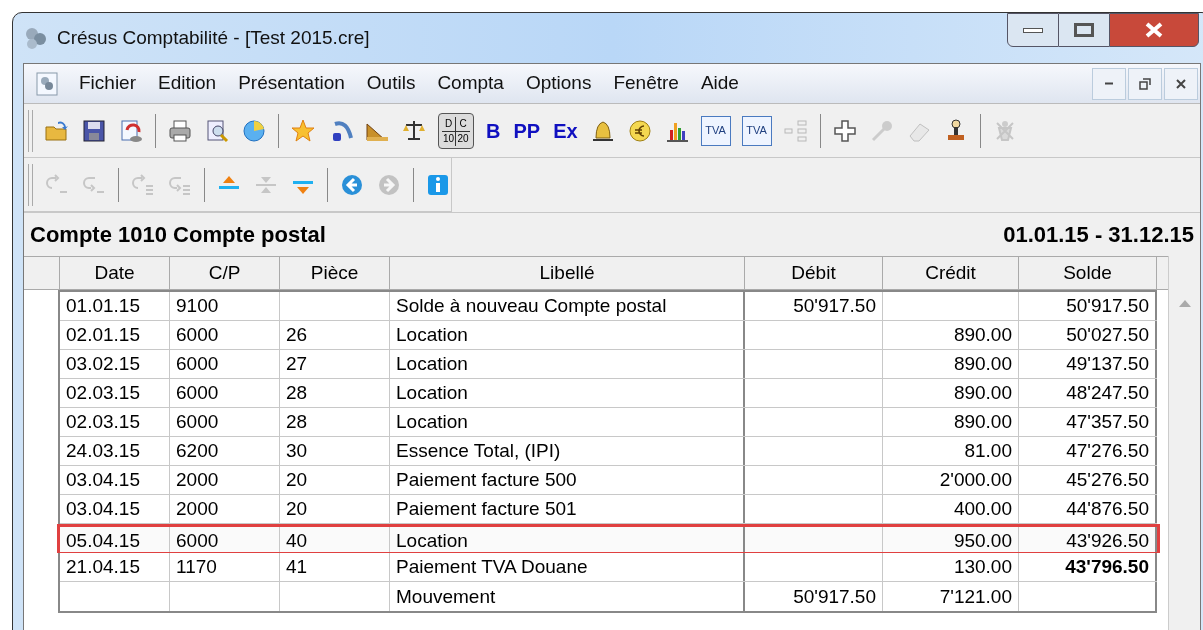 The width and height of the screenshot is (1203, 630). Describe the element at coordinates (951, 539) in the screenshot. I see `table-cell: 950.00` at that location.